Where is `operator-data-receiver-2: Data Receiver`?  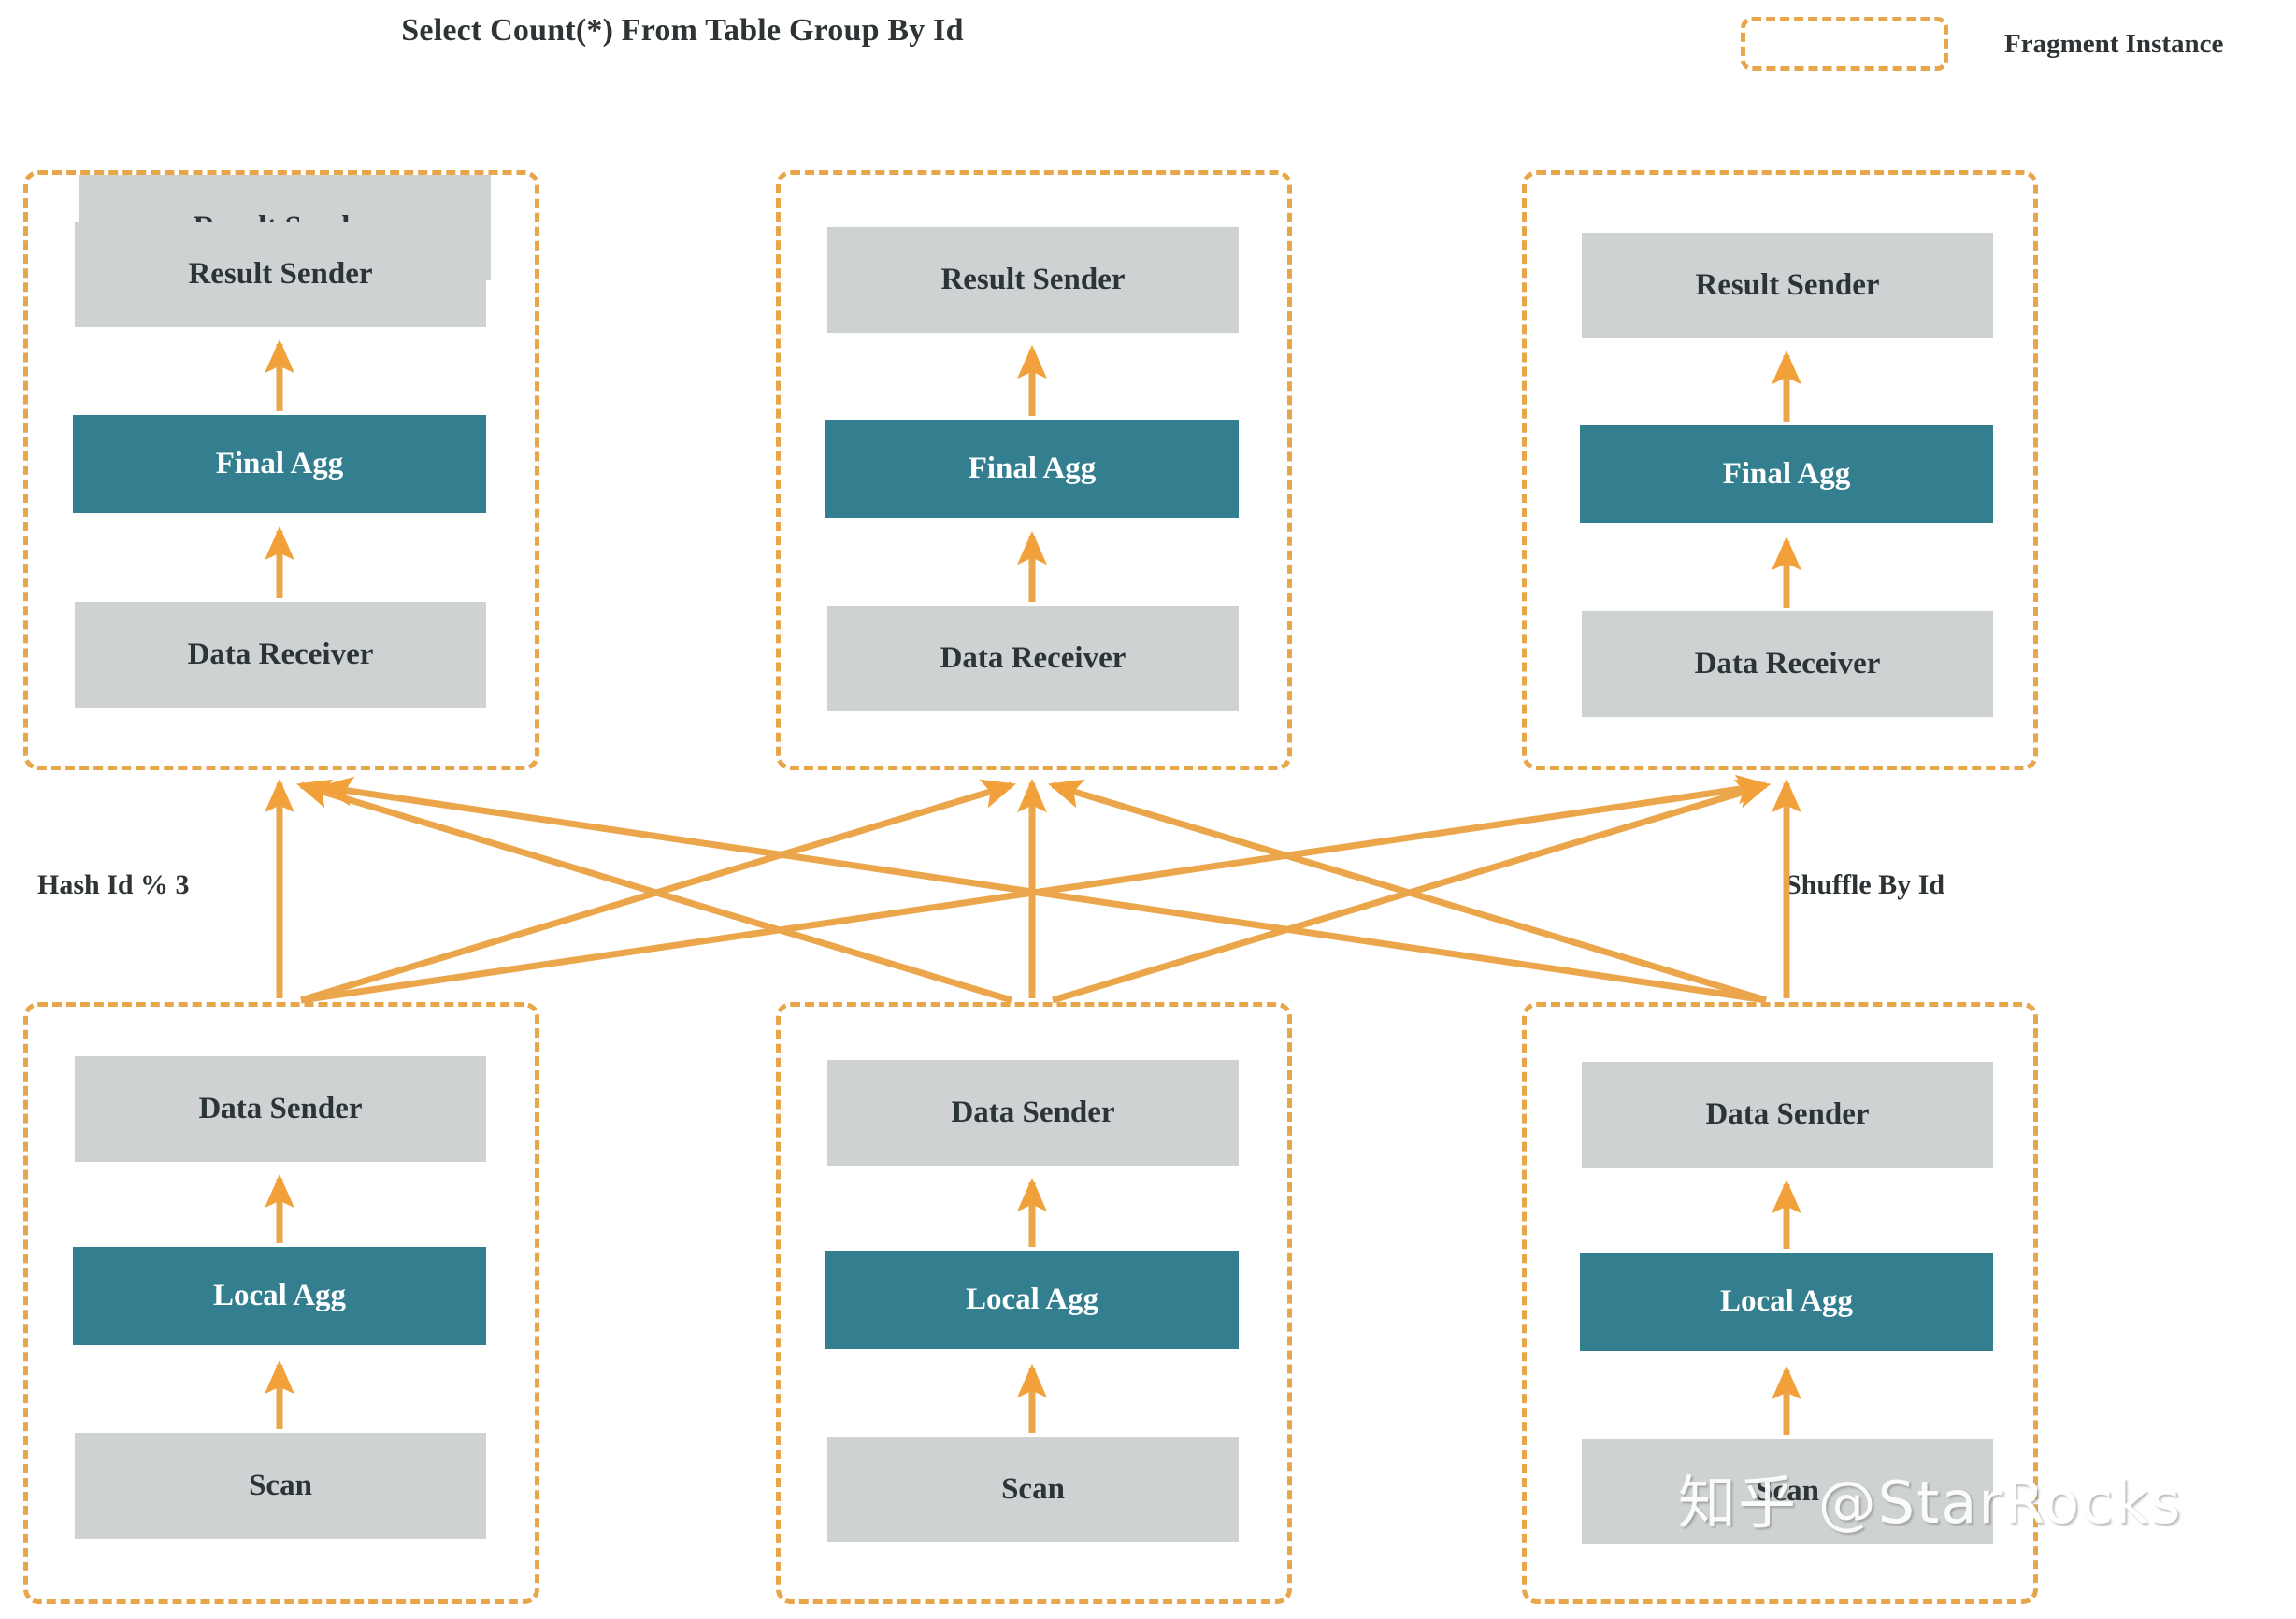
operator-data-receiver-2: Data Receiver is located at coordinates (1033, 658).